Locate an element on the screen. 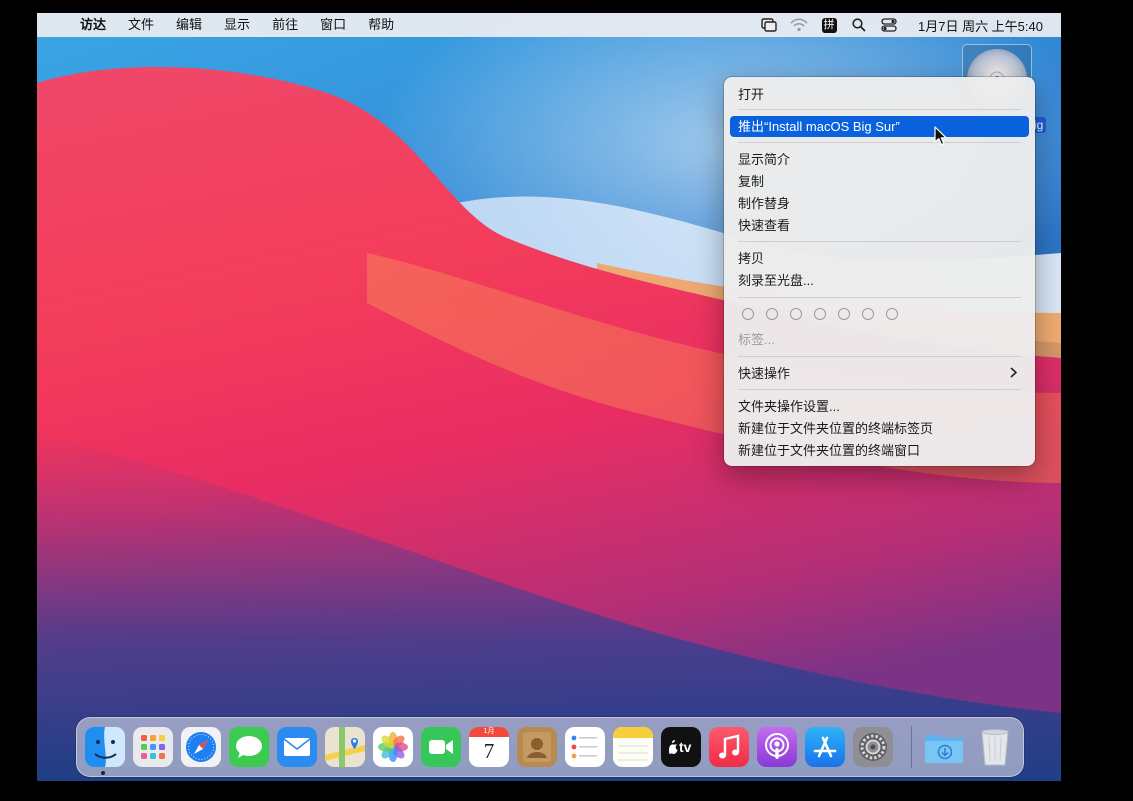  menu-app-finder: 访达 is located at coordinates (93, 25).